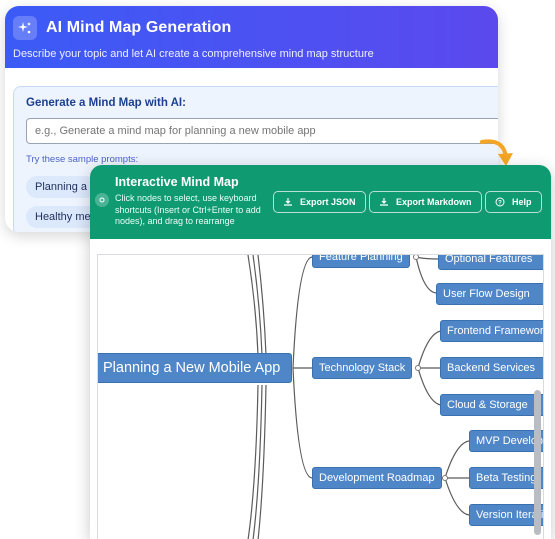 The width and height of the screenshot is (555, 539). Describe the element at coordinates (522, 202) in the screenshot. I see `help-label: Help` at that location.